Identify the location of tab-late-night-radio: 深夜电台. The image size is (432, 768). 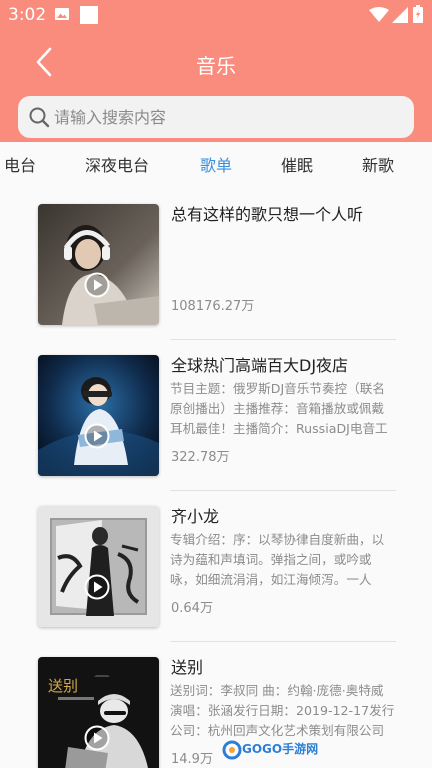
(117, 164).